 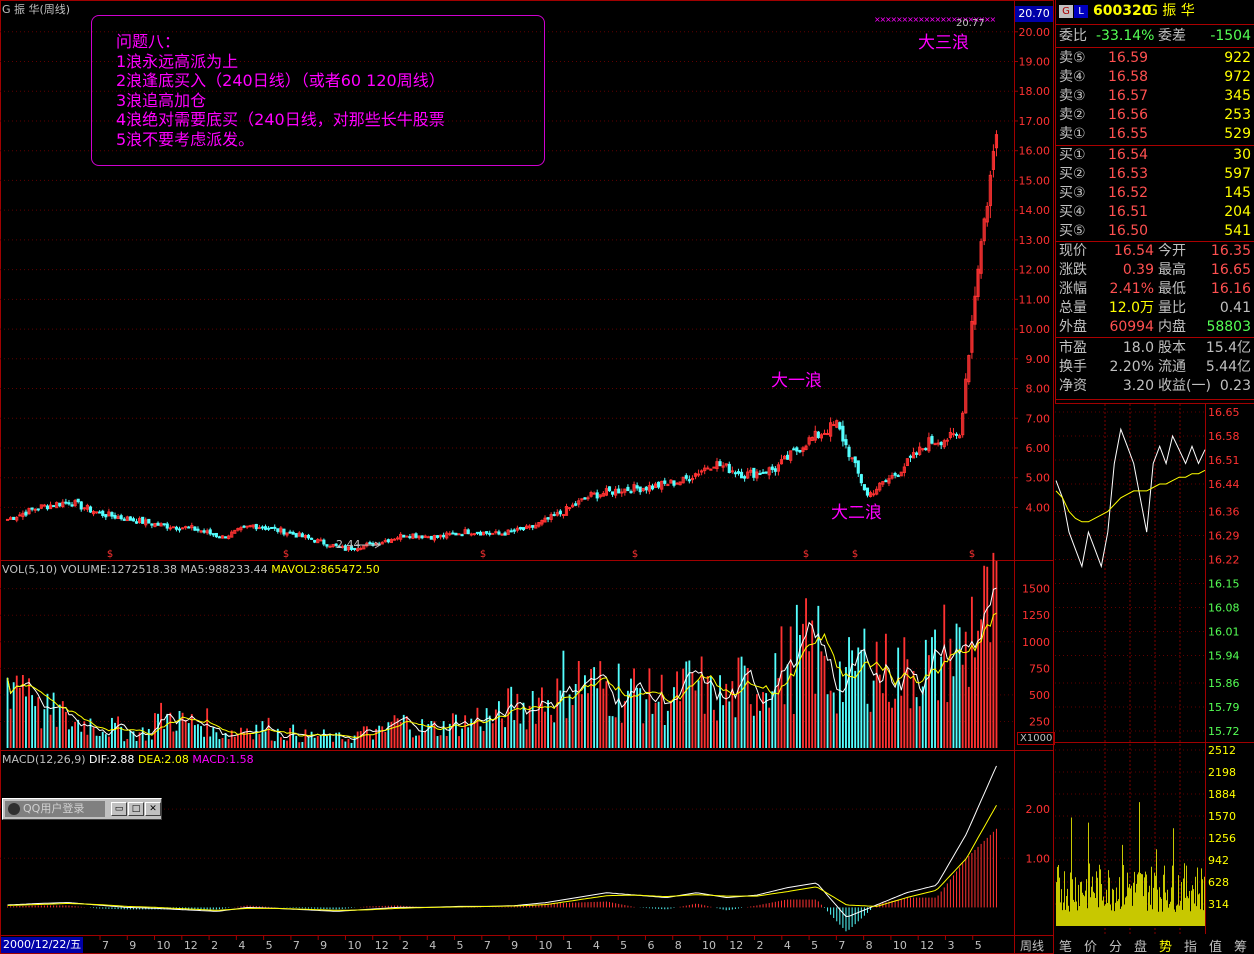 What do you see at coordinates (296, 945) in the screenshot?
I see `date-tick-label: 7` at bounding box center [296, 945].